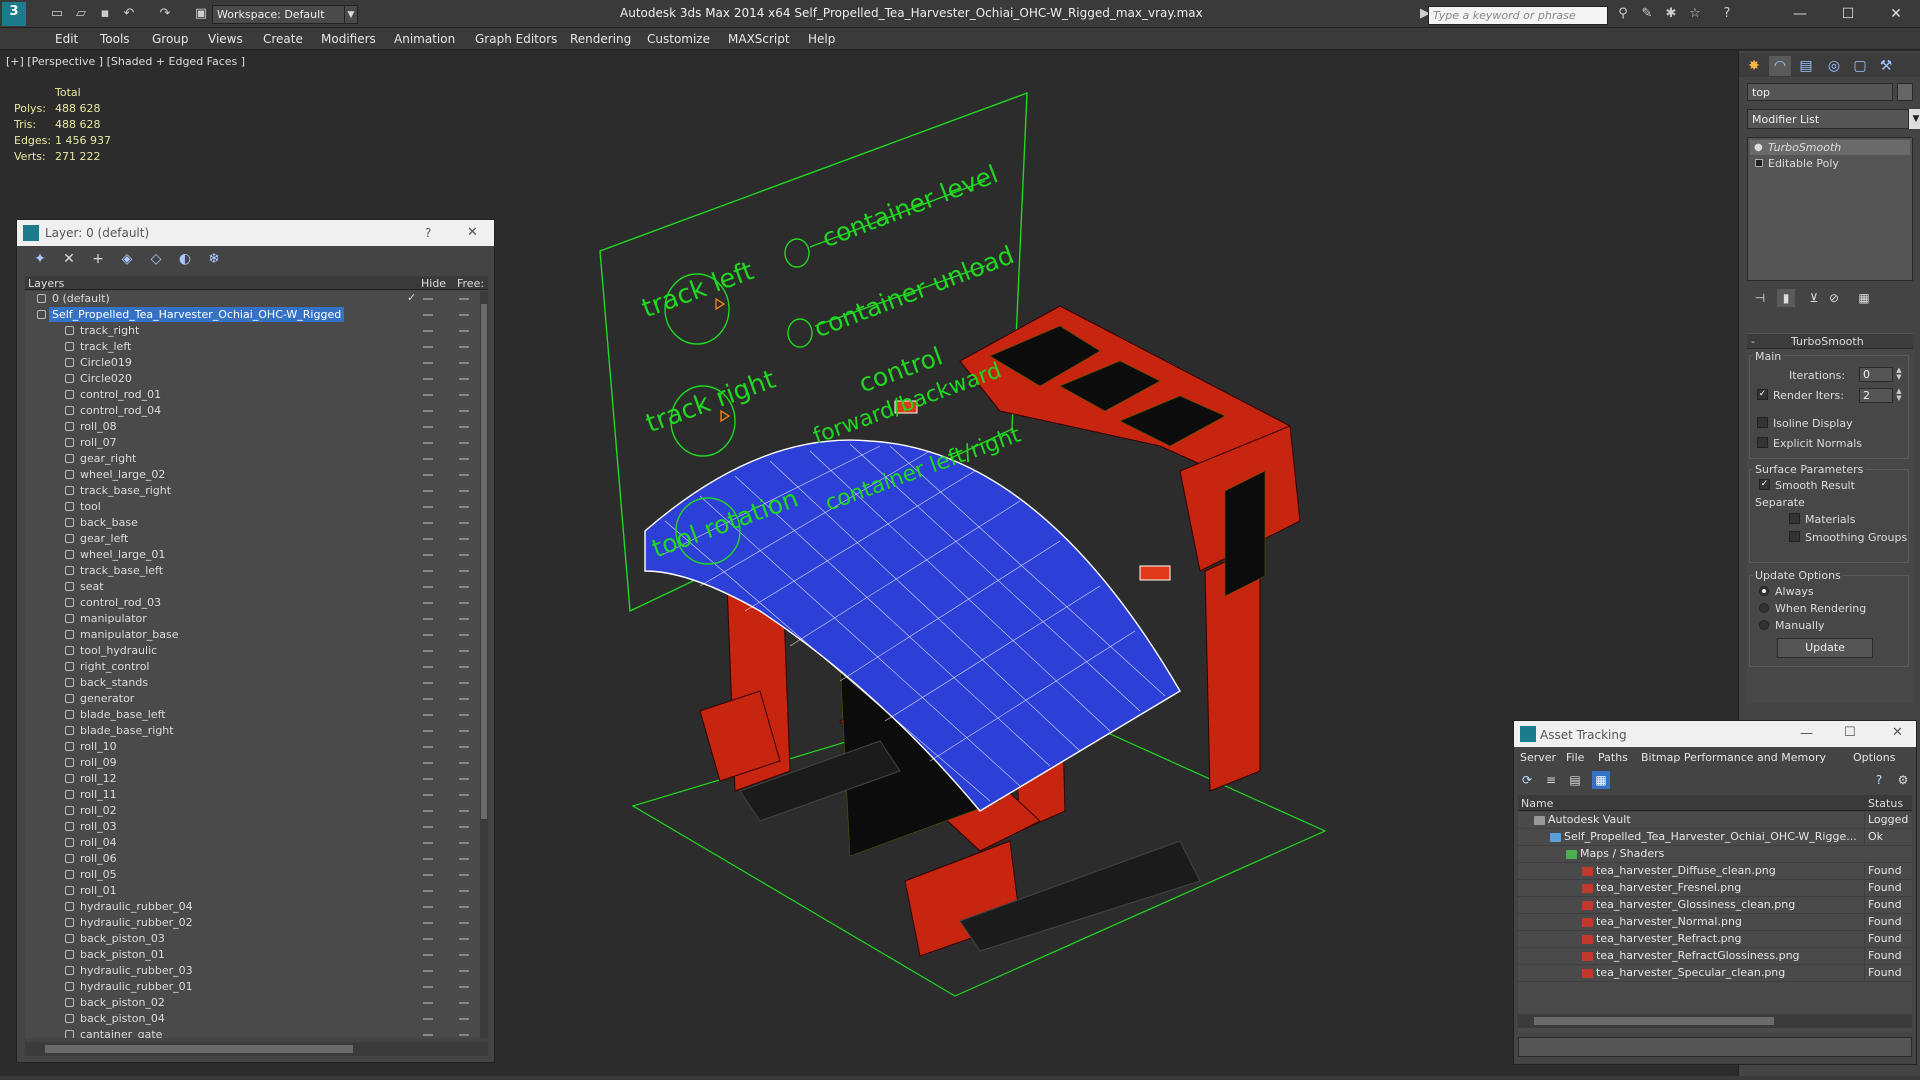 This screenshot has width=1920, height=1080. What do you see at coordinates (1874, 757) in the screenshot?
I see `asset-menu-options: Options` at bounding box center [1874, 757].